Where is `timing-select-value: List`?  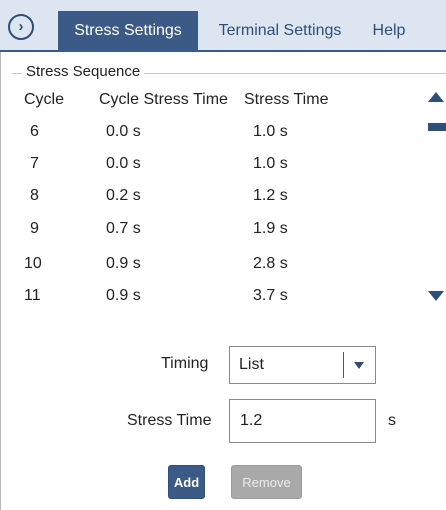
timing-select-value: List is located at coordinates (251, 364).